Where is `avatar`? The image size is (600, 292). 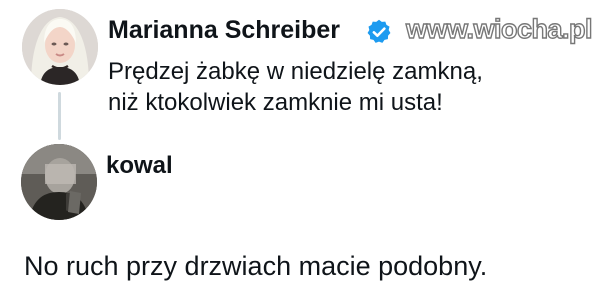 avatar is located at coordinates (60, 47).